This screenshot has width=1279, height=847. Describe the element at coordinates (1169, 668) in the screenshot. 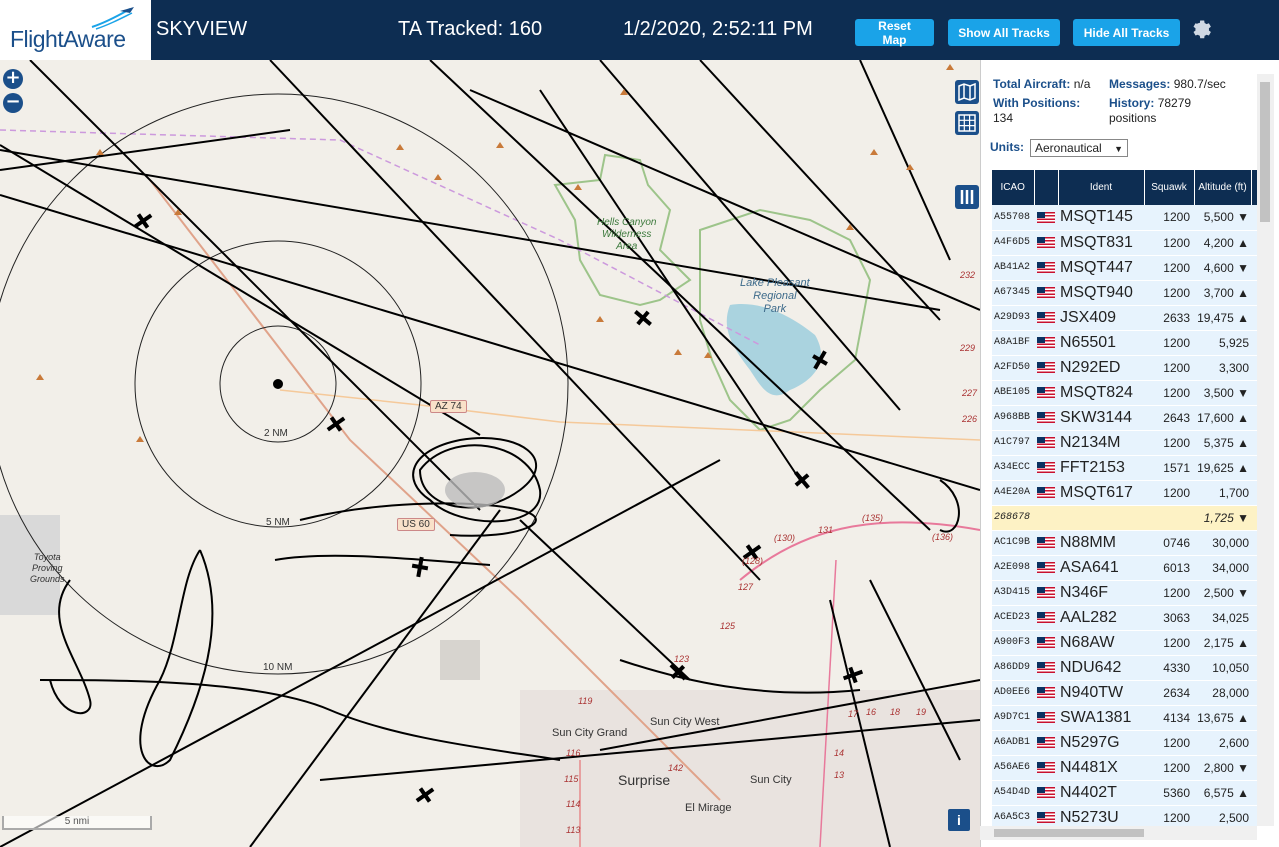

I see `aircraft-squawk: 4330` at that location.